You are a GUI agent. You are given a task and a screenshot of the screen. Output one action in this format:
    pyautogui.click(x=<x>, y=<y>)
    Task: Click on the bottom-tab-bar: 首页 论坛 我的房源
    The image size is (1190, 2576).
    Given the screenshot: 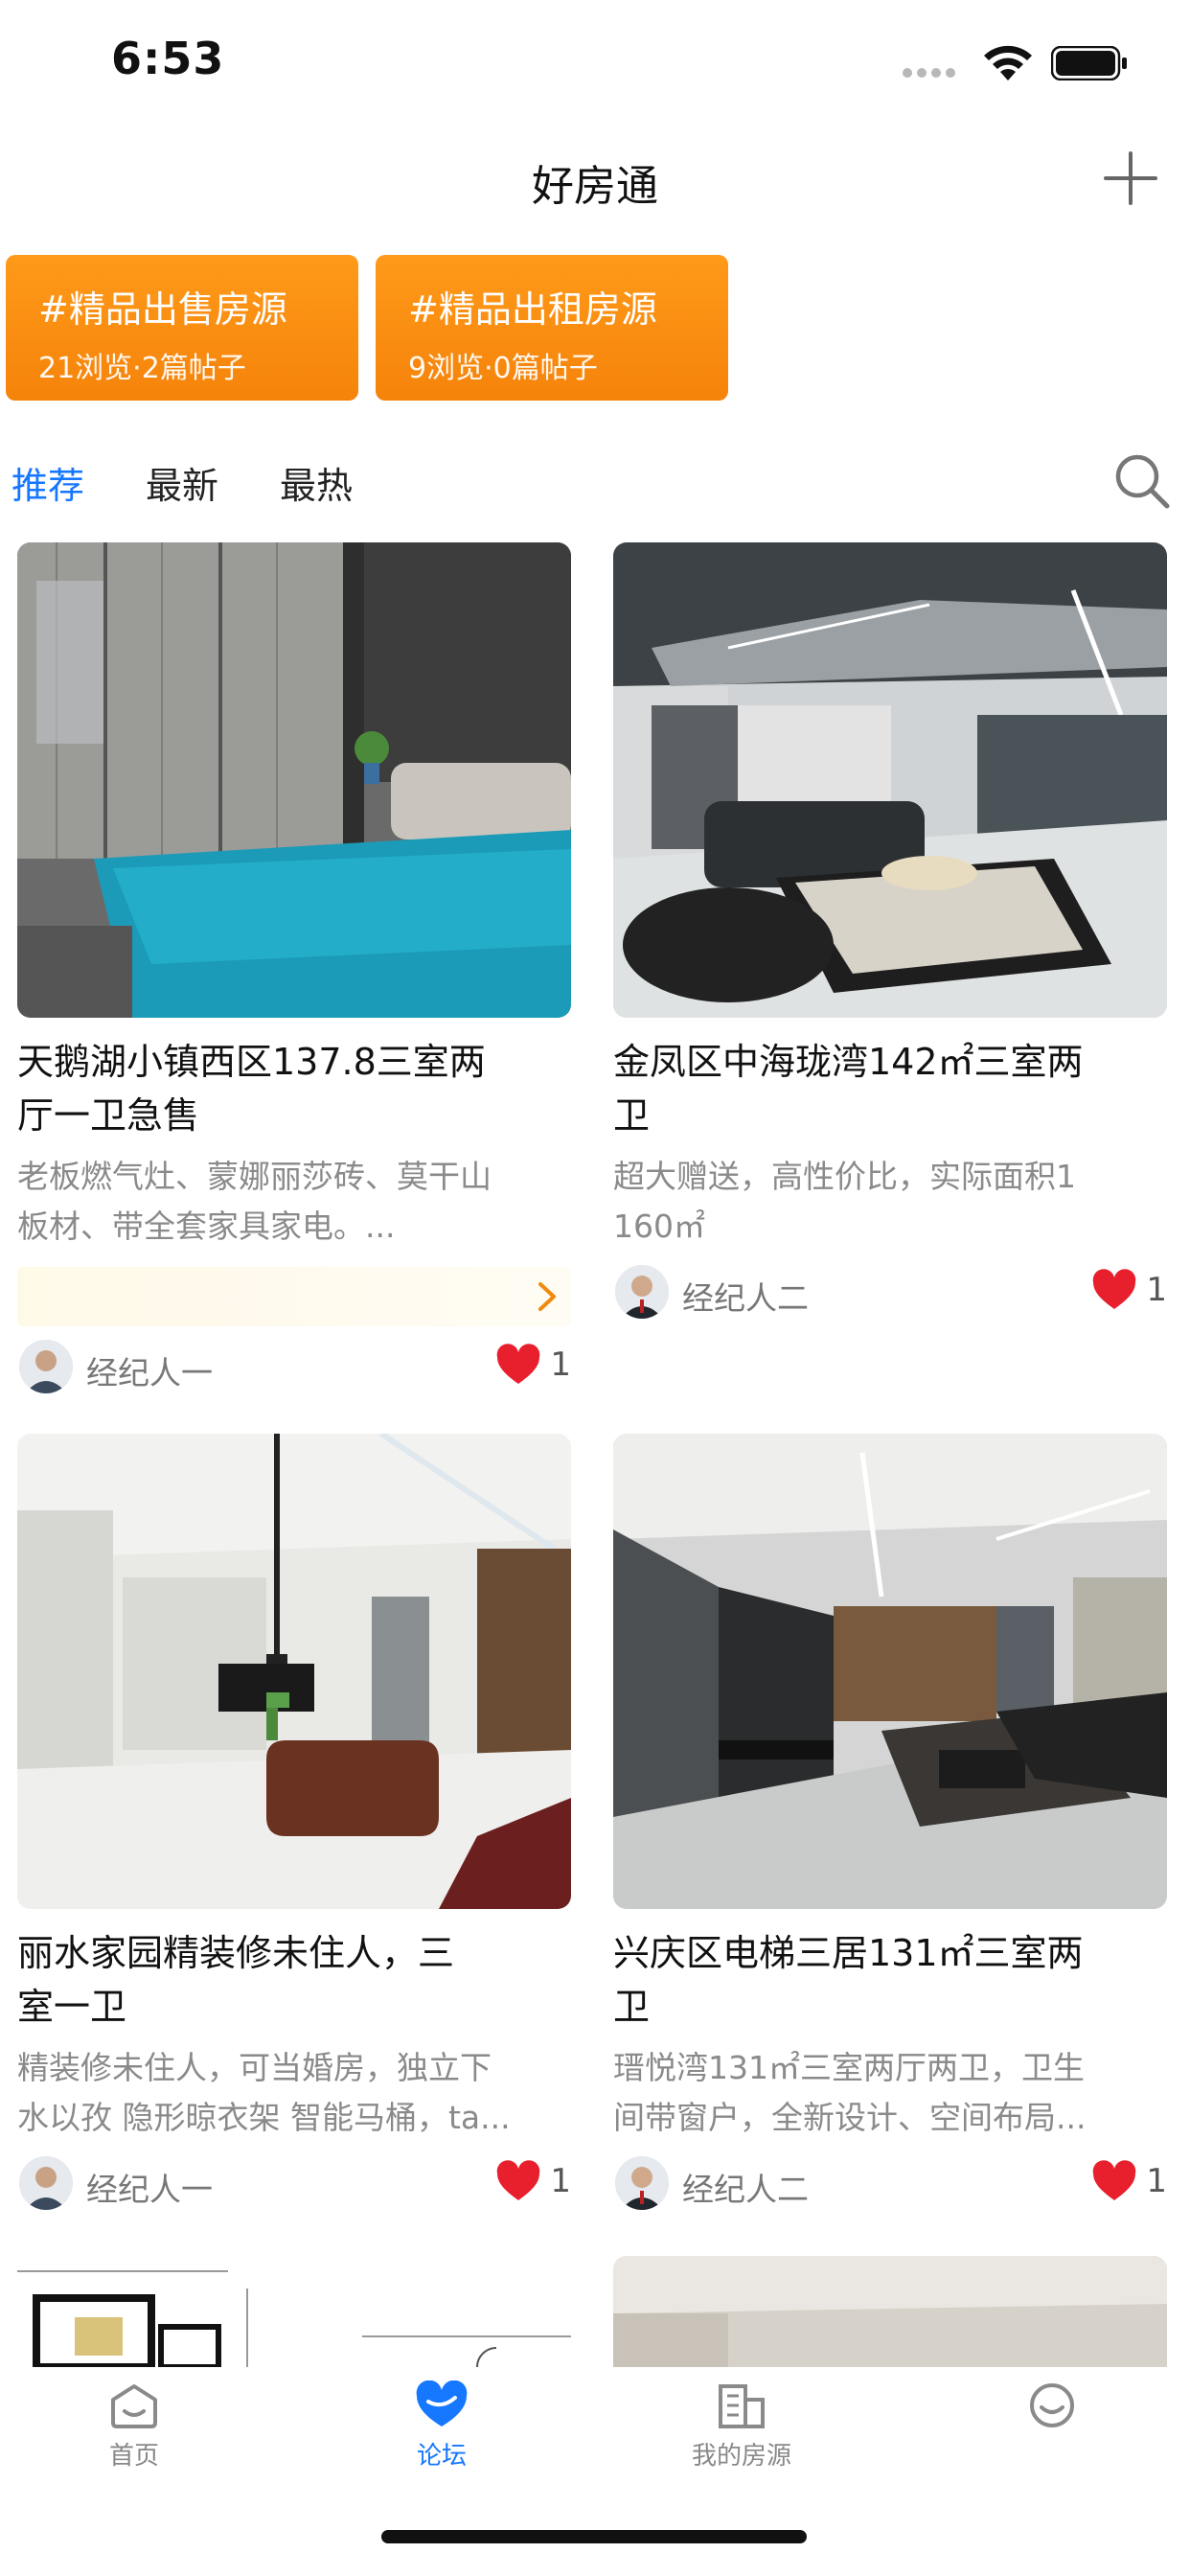 What is the action you would take?
    pyautogui.click(x=595, y=2471)
    